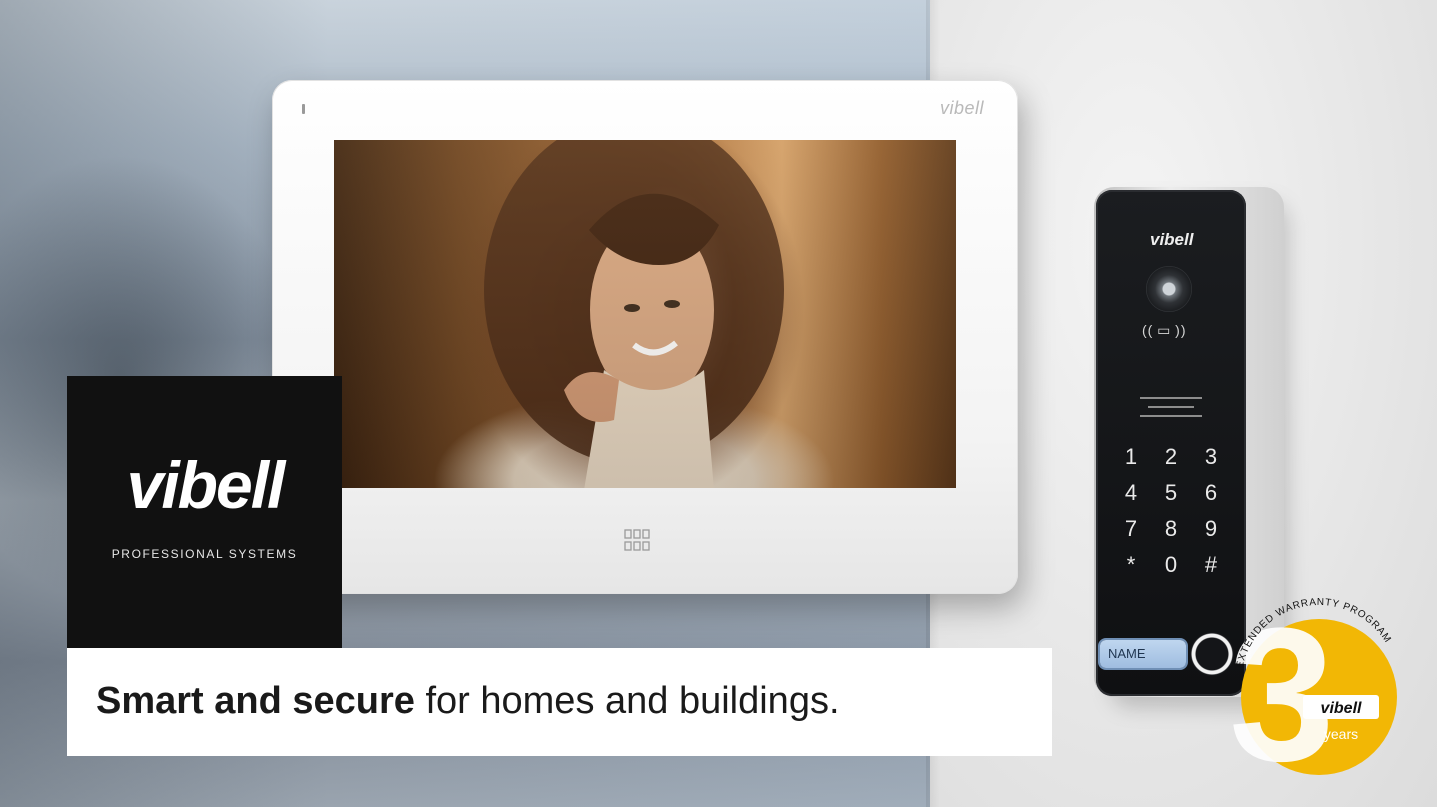  What do you see at coordinates (1211, 528) in the screenshot?
I see `keypad-key: 9` at bounding box center [1211, 528].